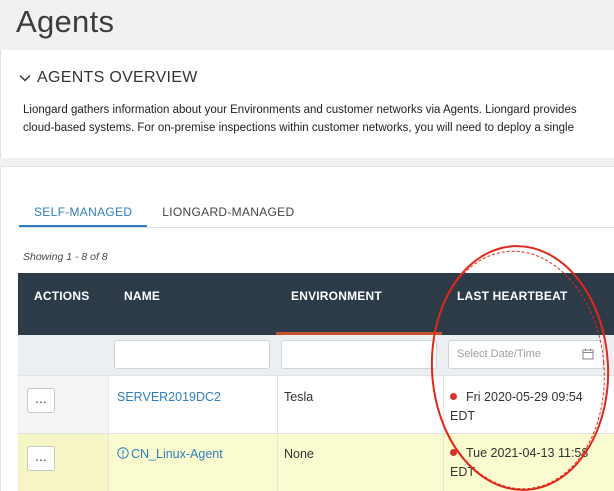 The image size is (614, 491). Describe the element at coordinates (524, 397) in the screenshot. I see `heartbeat-datetime: Fri 2020-05-29 09:54` at that location.